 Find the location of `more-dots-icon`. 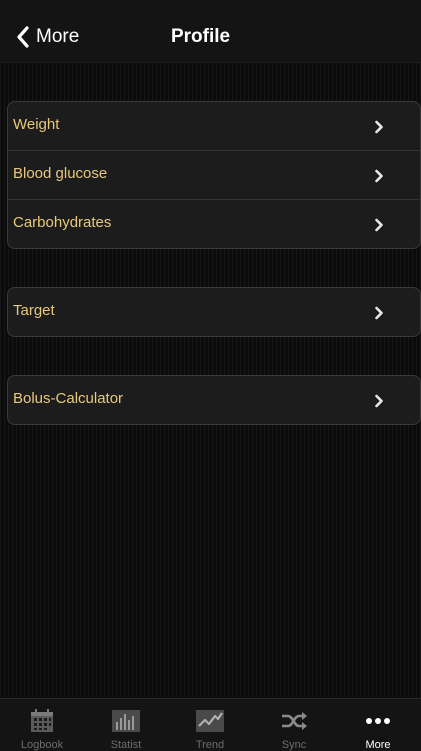

more-dots-icon is located at coordinates (378, 721).